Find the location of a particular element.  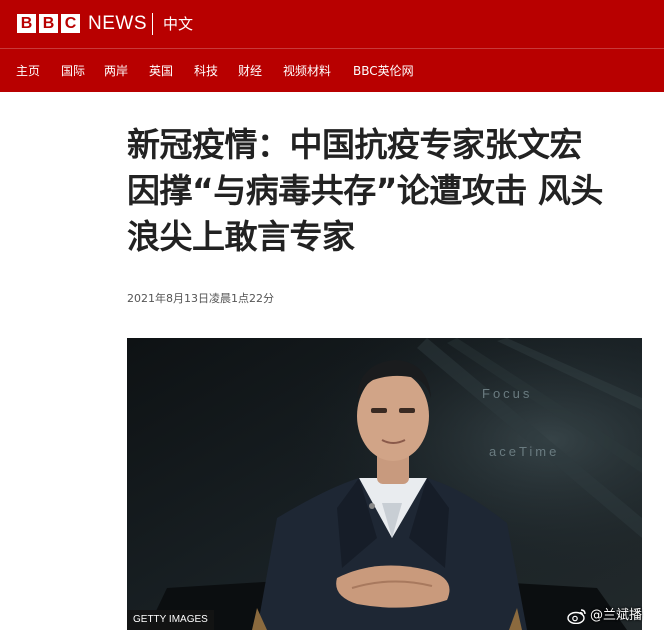

nav-item-tech: 科技 is located at coordinates (206, 71).